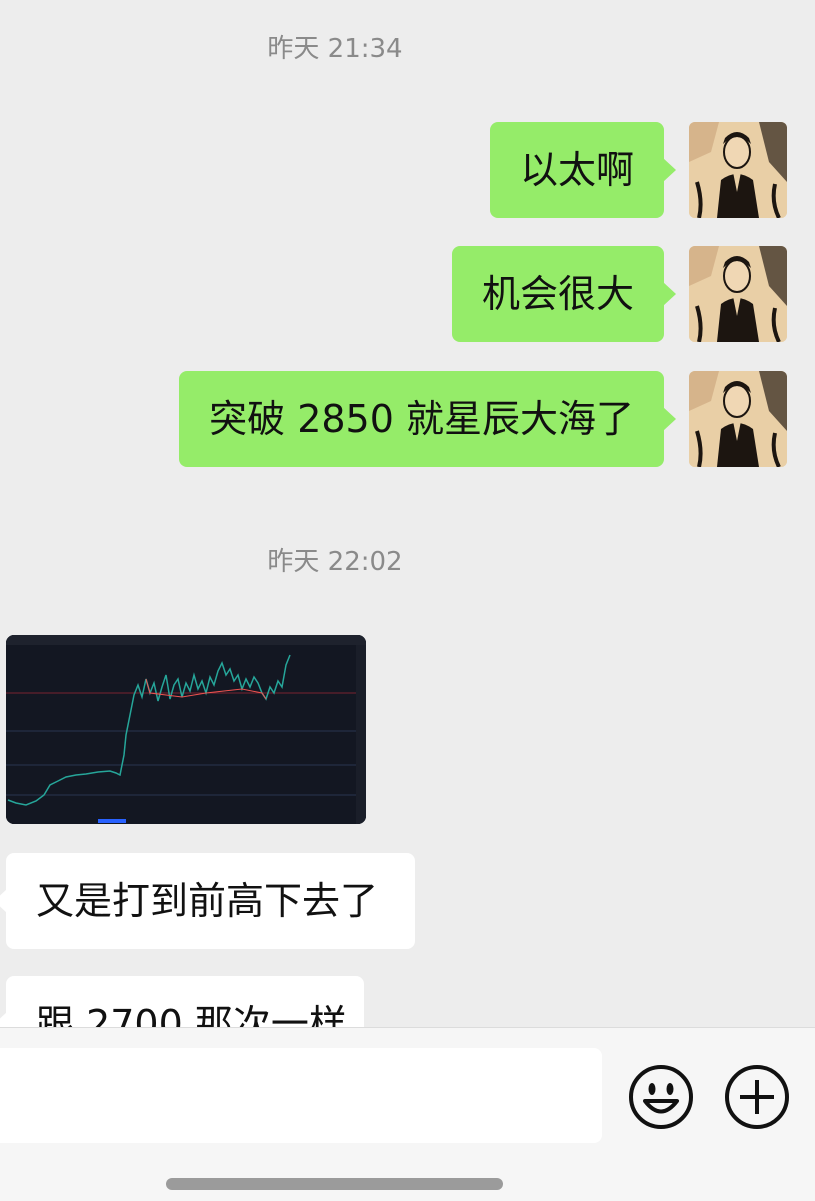 Image resolution: width=815 pixels, height=1201 pixels. I want to click on emoji-button, so click(661, 1097).